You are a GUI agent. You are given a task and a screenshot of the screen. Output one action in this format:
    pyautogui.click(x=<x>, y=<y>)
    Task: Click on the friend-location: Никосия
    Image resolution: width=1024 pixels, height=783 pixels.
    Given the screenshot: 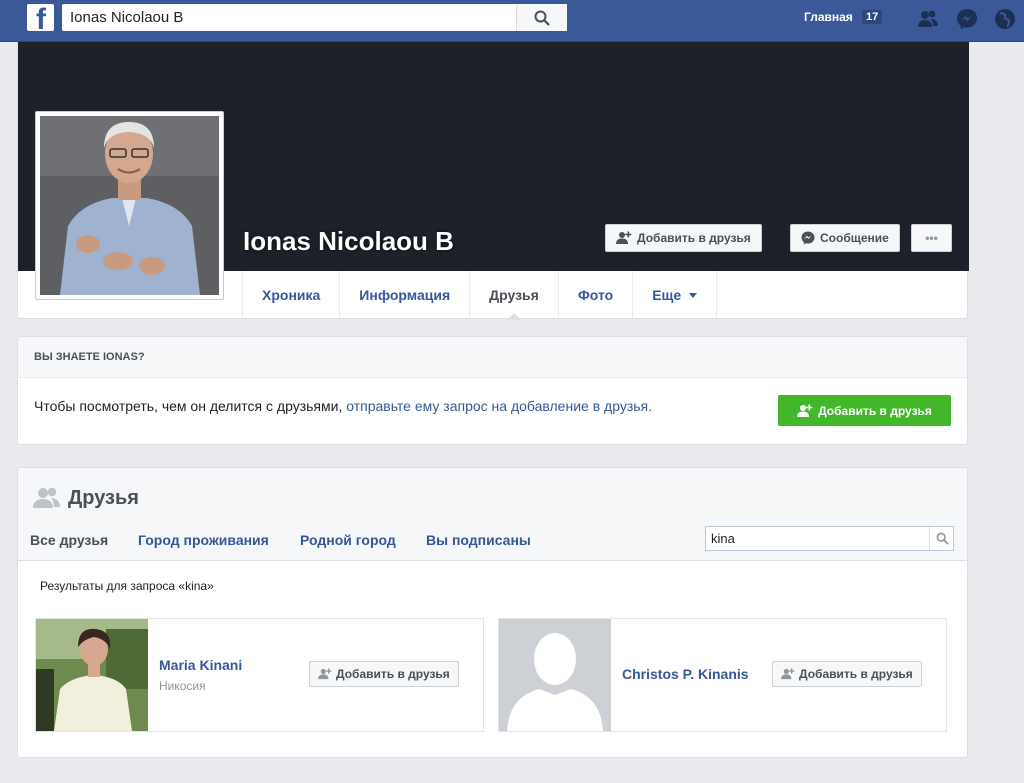 What is the action you would take?
    pyautogui.click(x=182, y=686)
    